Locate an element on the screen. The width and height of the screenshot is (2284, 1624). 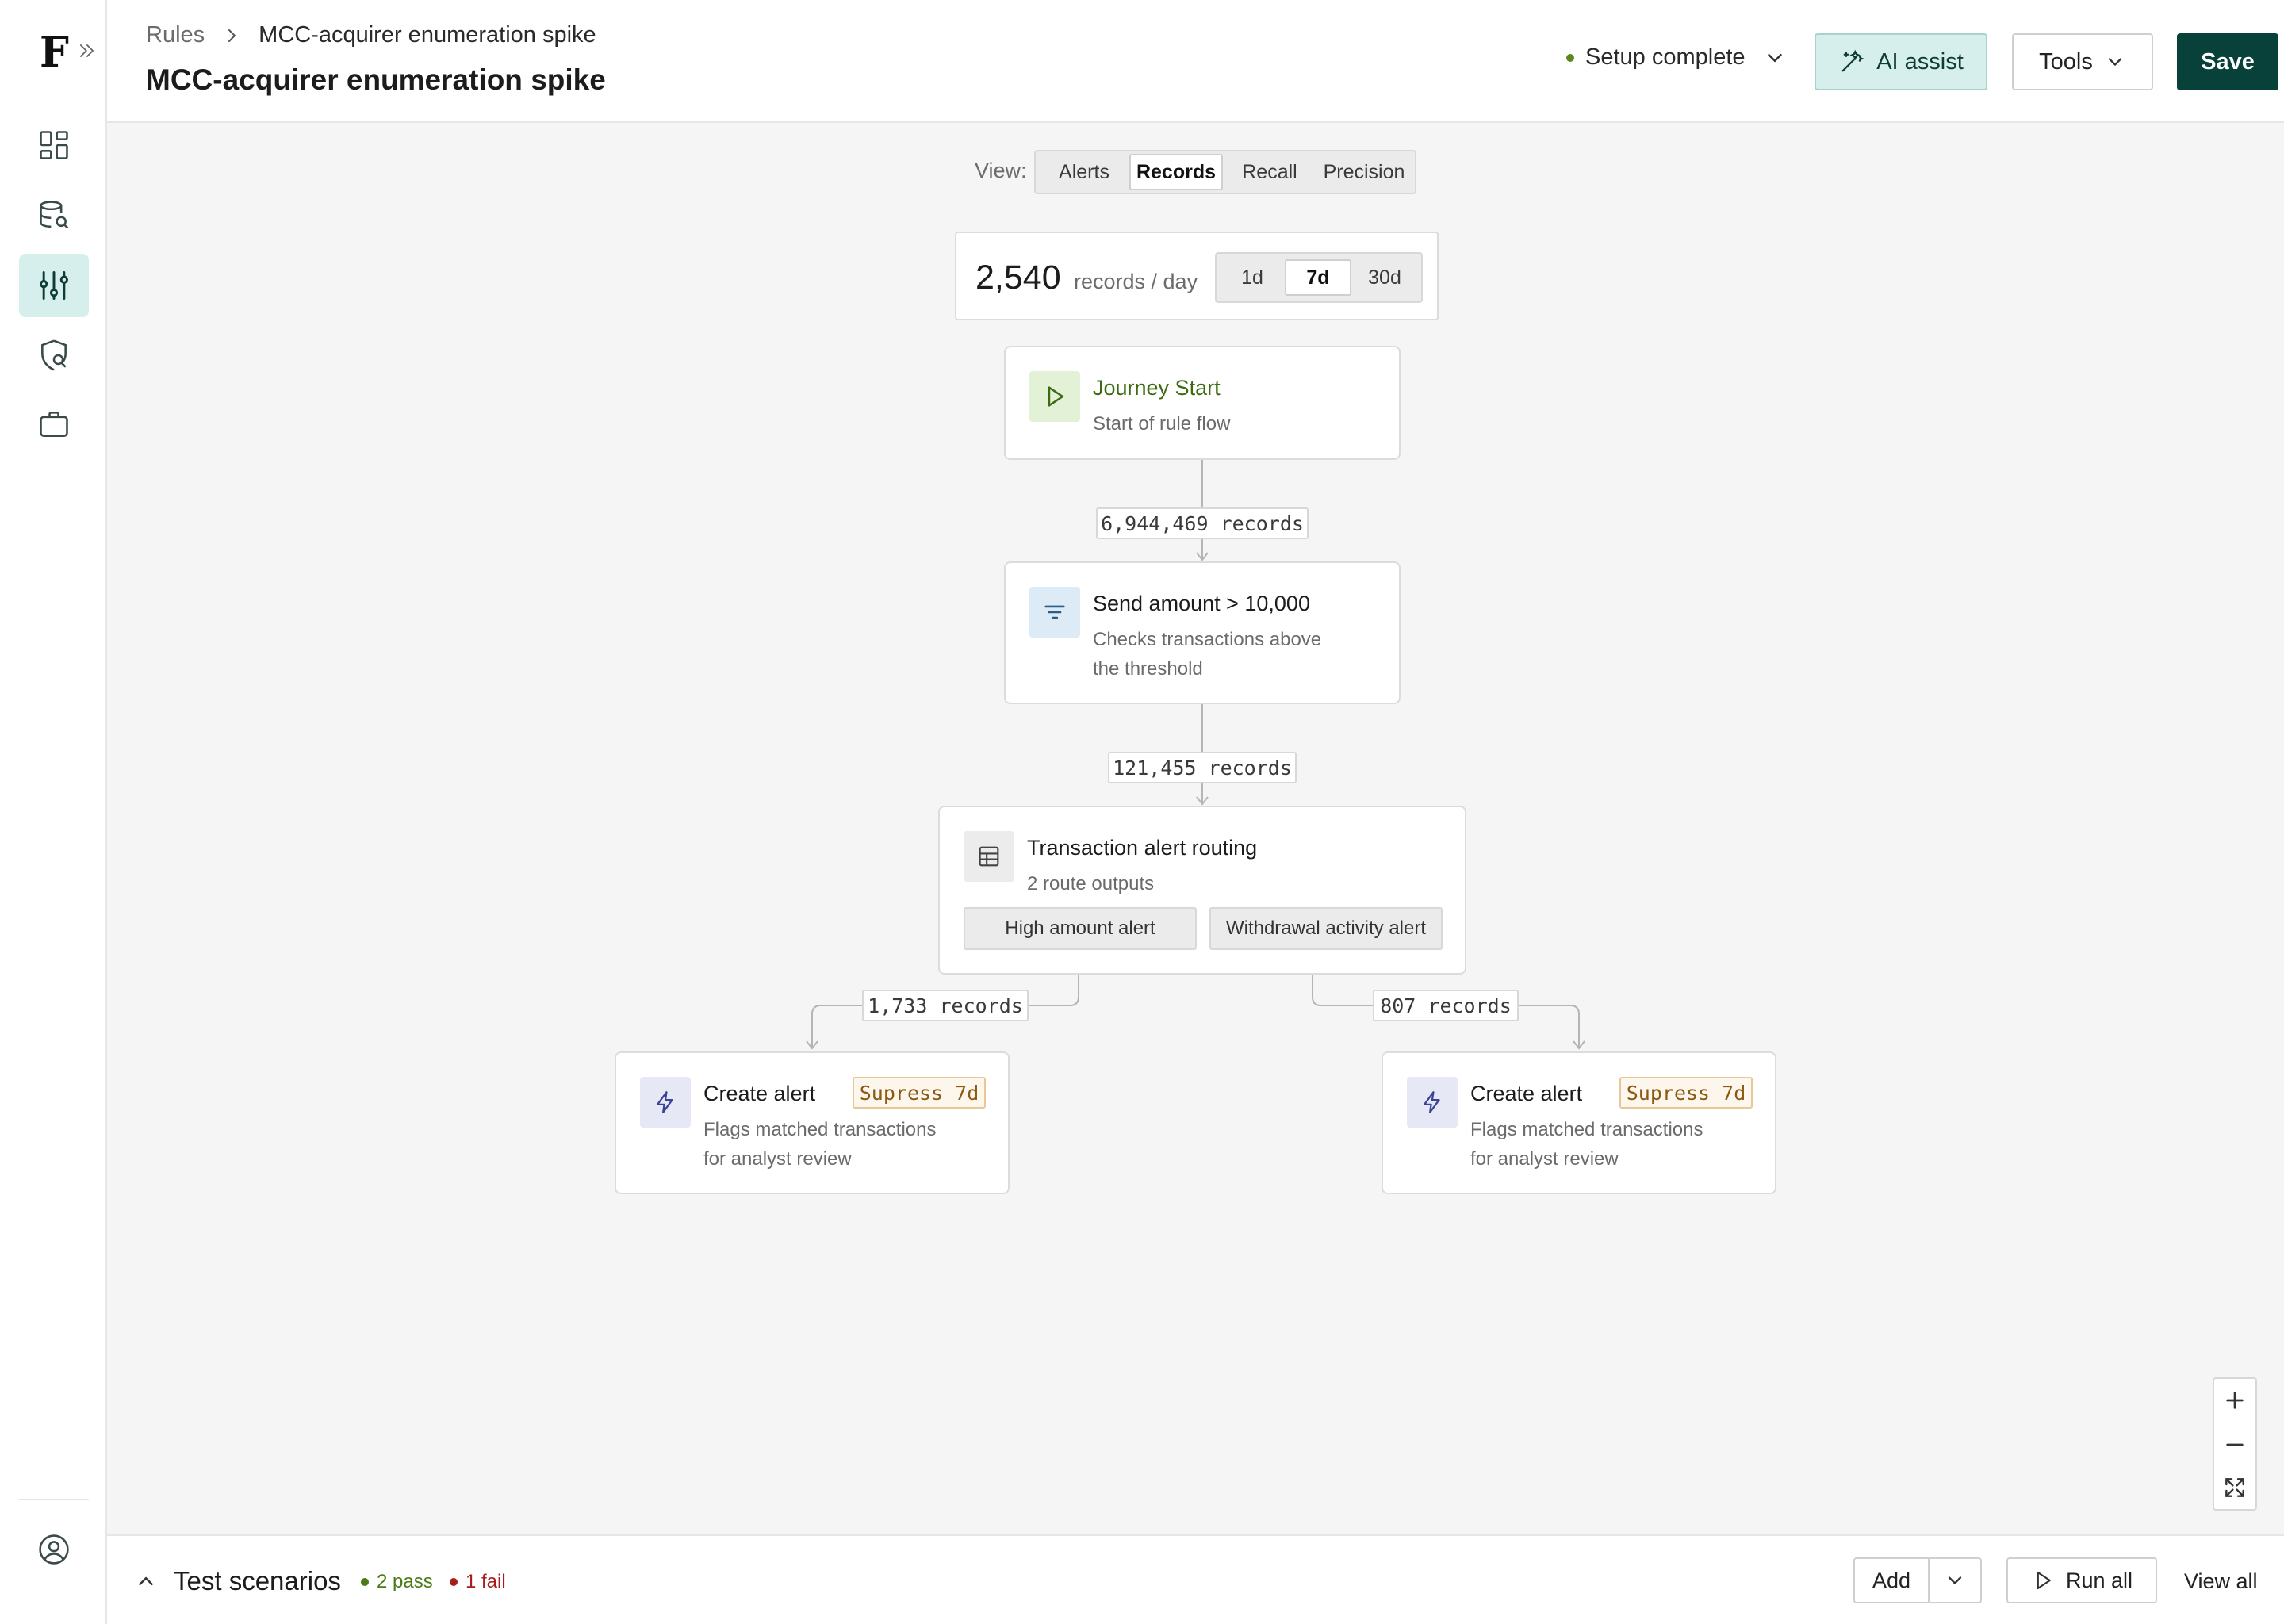
sliders-icon is located at coordinates (54, 285).